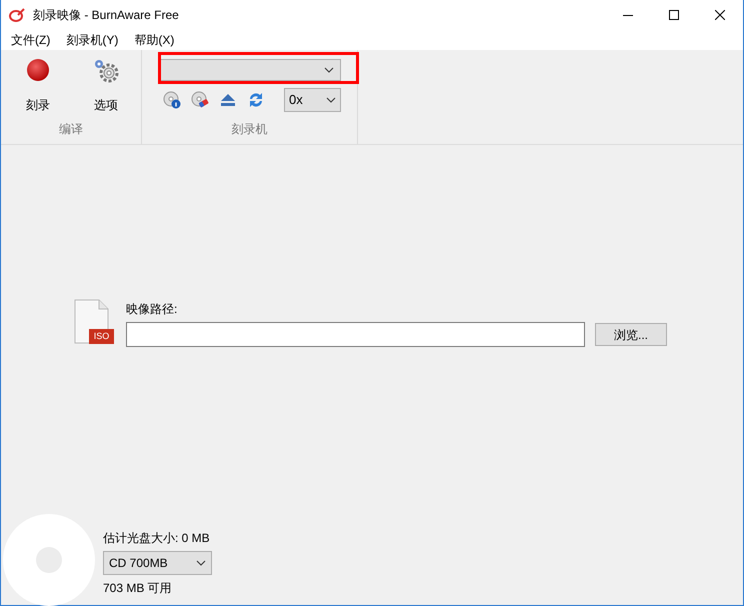  Describe the element at coordinates (172, 100) in the screenshot. I see `disc-info-icon` at that location.